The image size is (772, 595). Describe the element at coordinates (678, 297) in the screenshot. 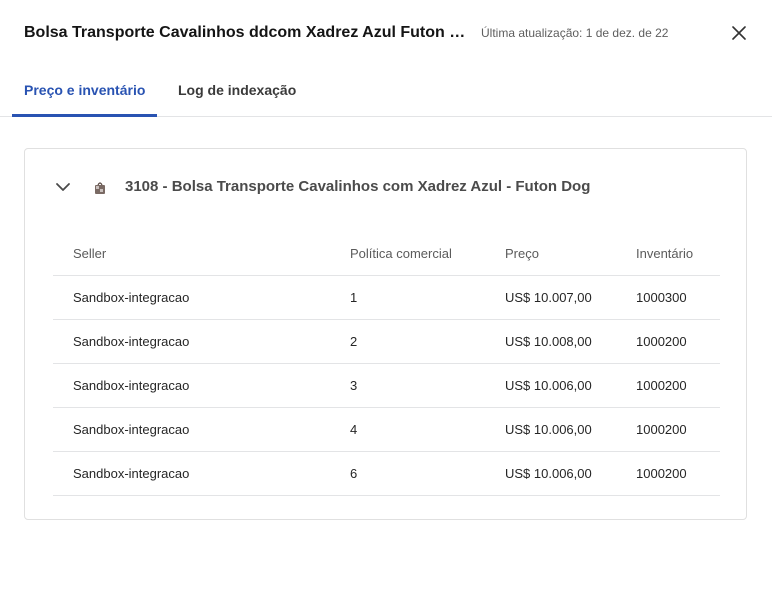

I see `inventory-cell: 1000300` at that location.